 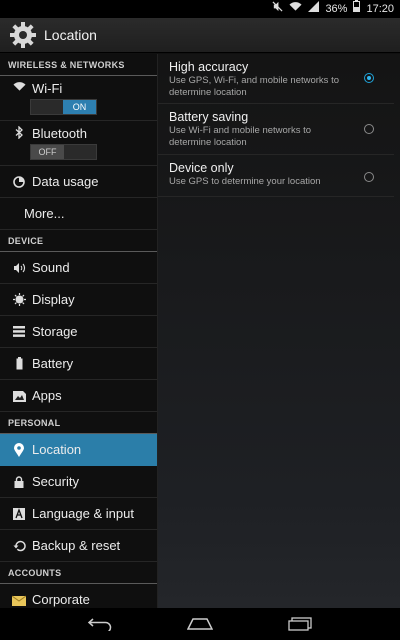 What do you see at coordinates (23, 35) in the screenshot?
I see `settings-gear-icon` at bounding box center [23, 35].